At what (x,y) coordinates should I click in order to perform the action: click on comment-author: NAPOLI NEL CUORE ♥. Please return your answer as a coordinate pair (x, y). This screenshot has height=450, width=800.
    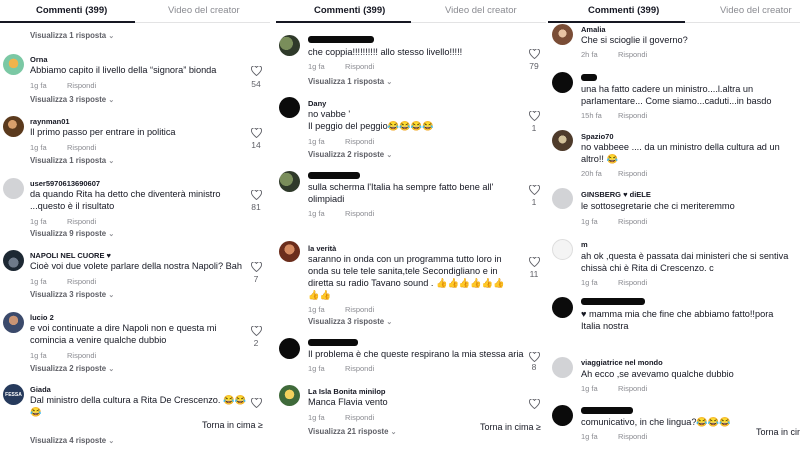
    Looking at the image, I should click on (70, 255).